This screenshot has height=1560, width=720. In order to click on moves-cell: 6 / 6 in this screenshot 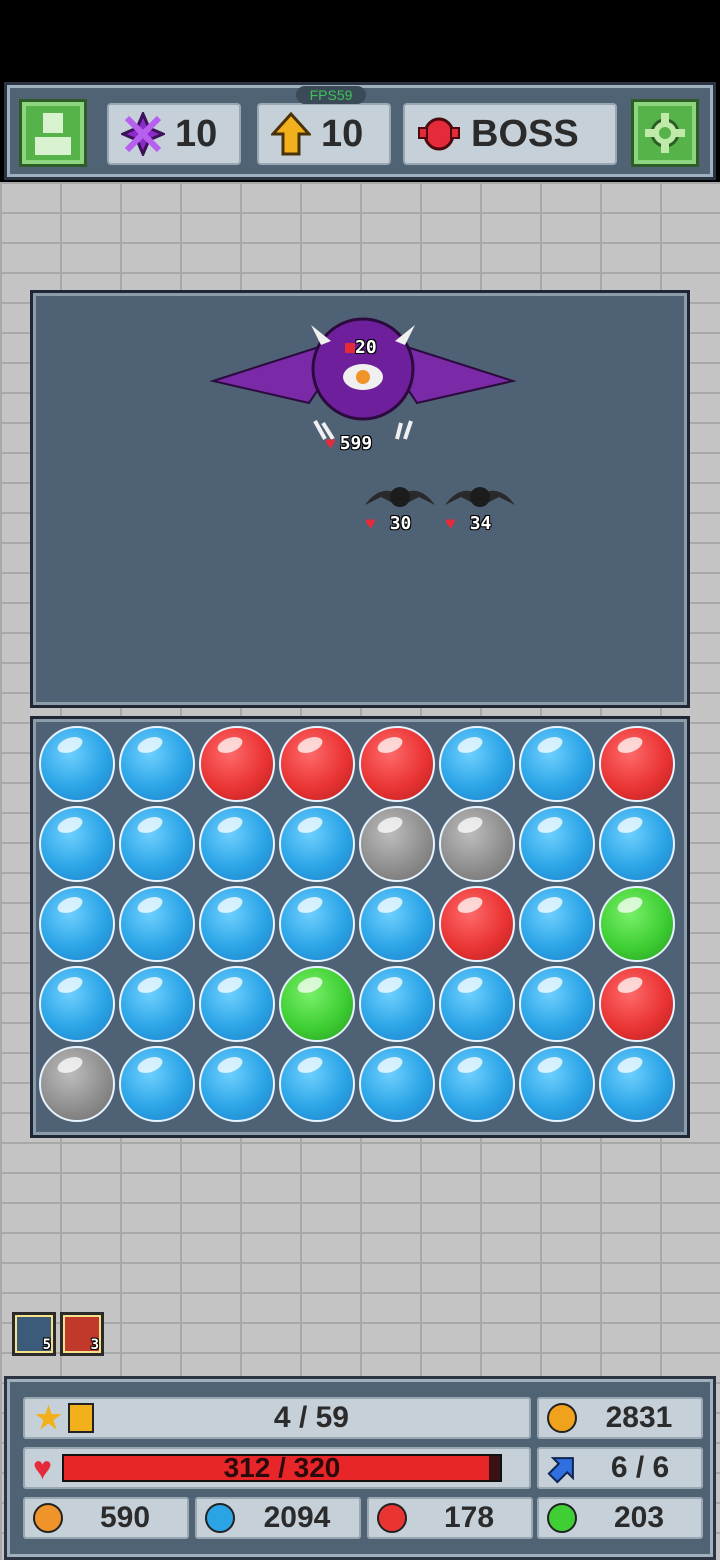, I will do `click(620, 1468)`.